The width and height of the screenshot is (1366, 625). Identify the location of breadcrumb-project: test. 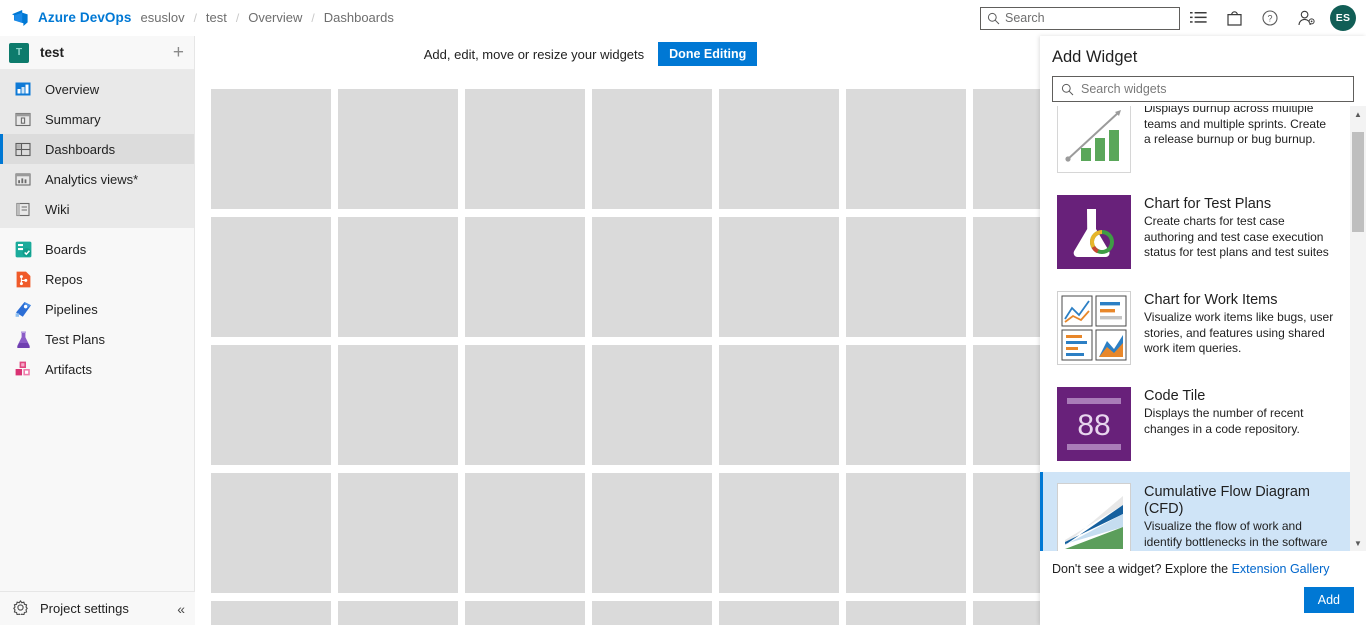
(216, 17).